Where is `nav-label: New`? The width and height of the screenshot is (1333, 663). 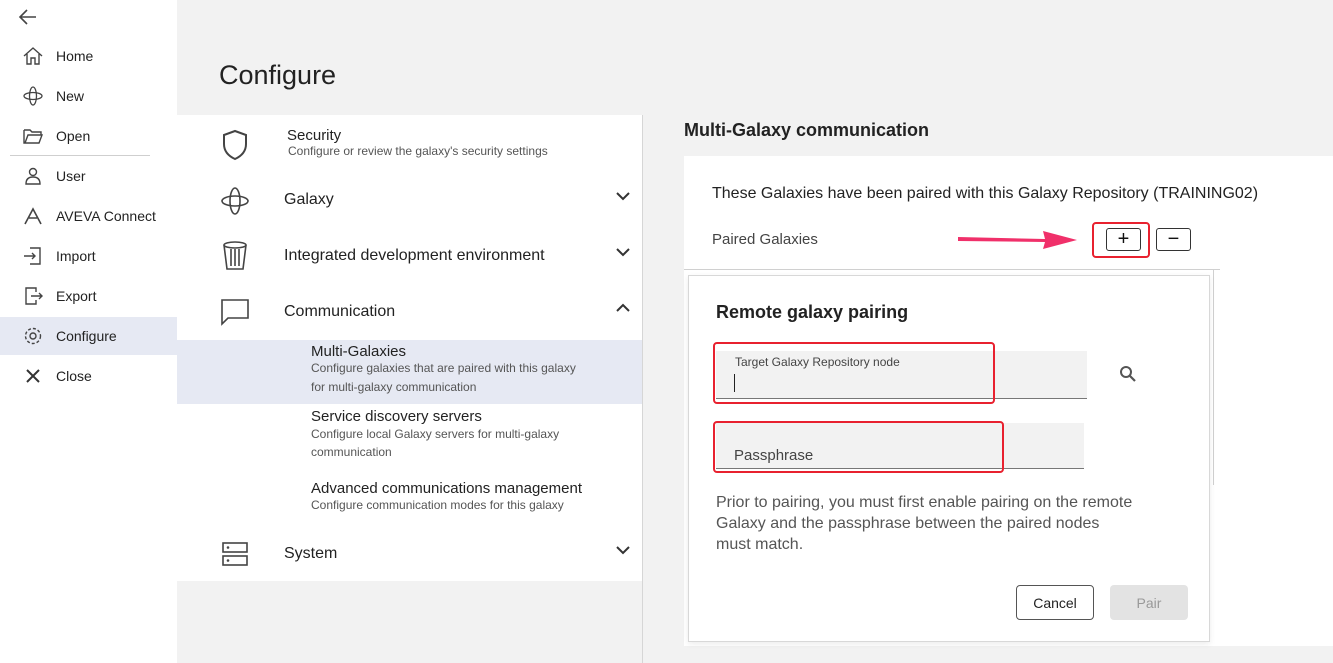 nav-label: New is located at coordinates (70, 96).